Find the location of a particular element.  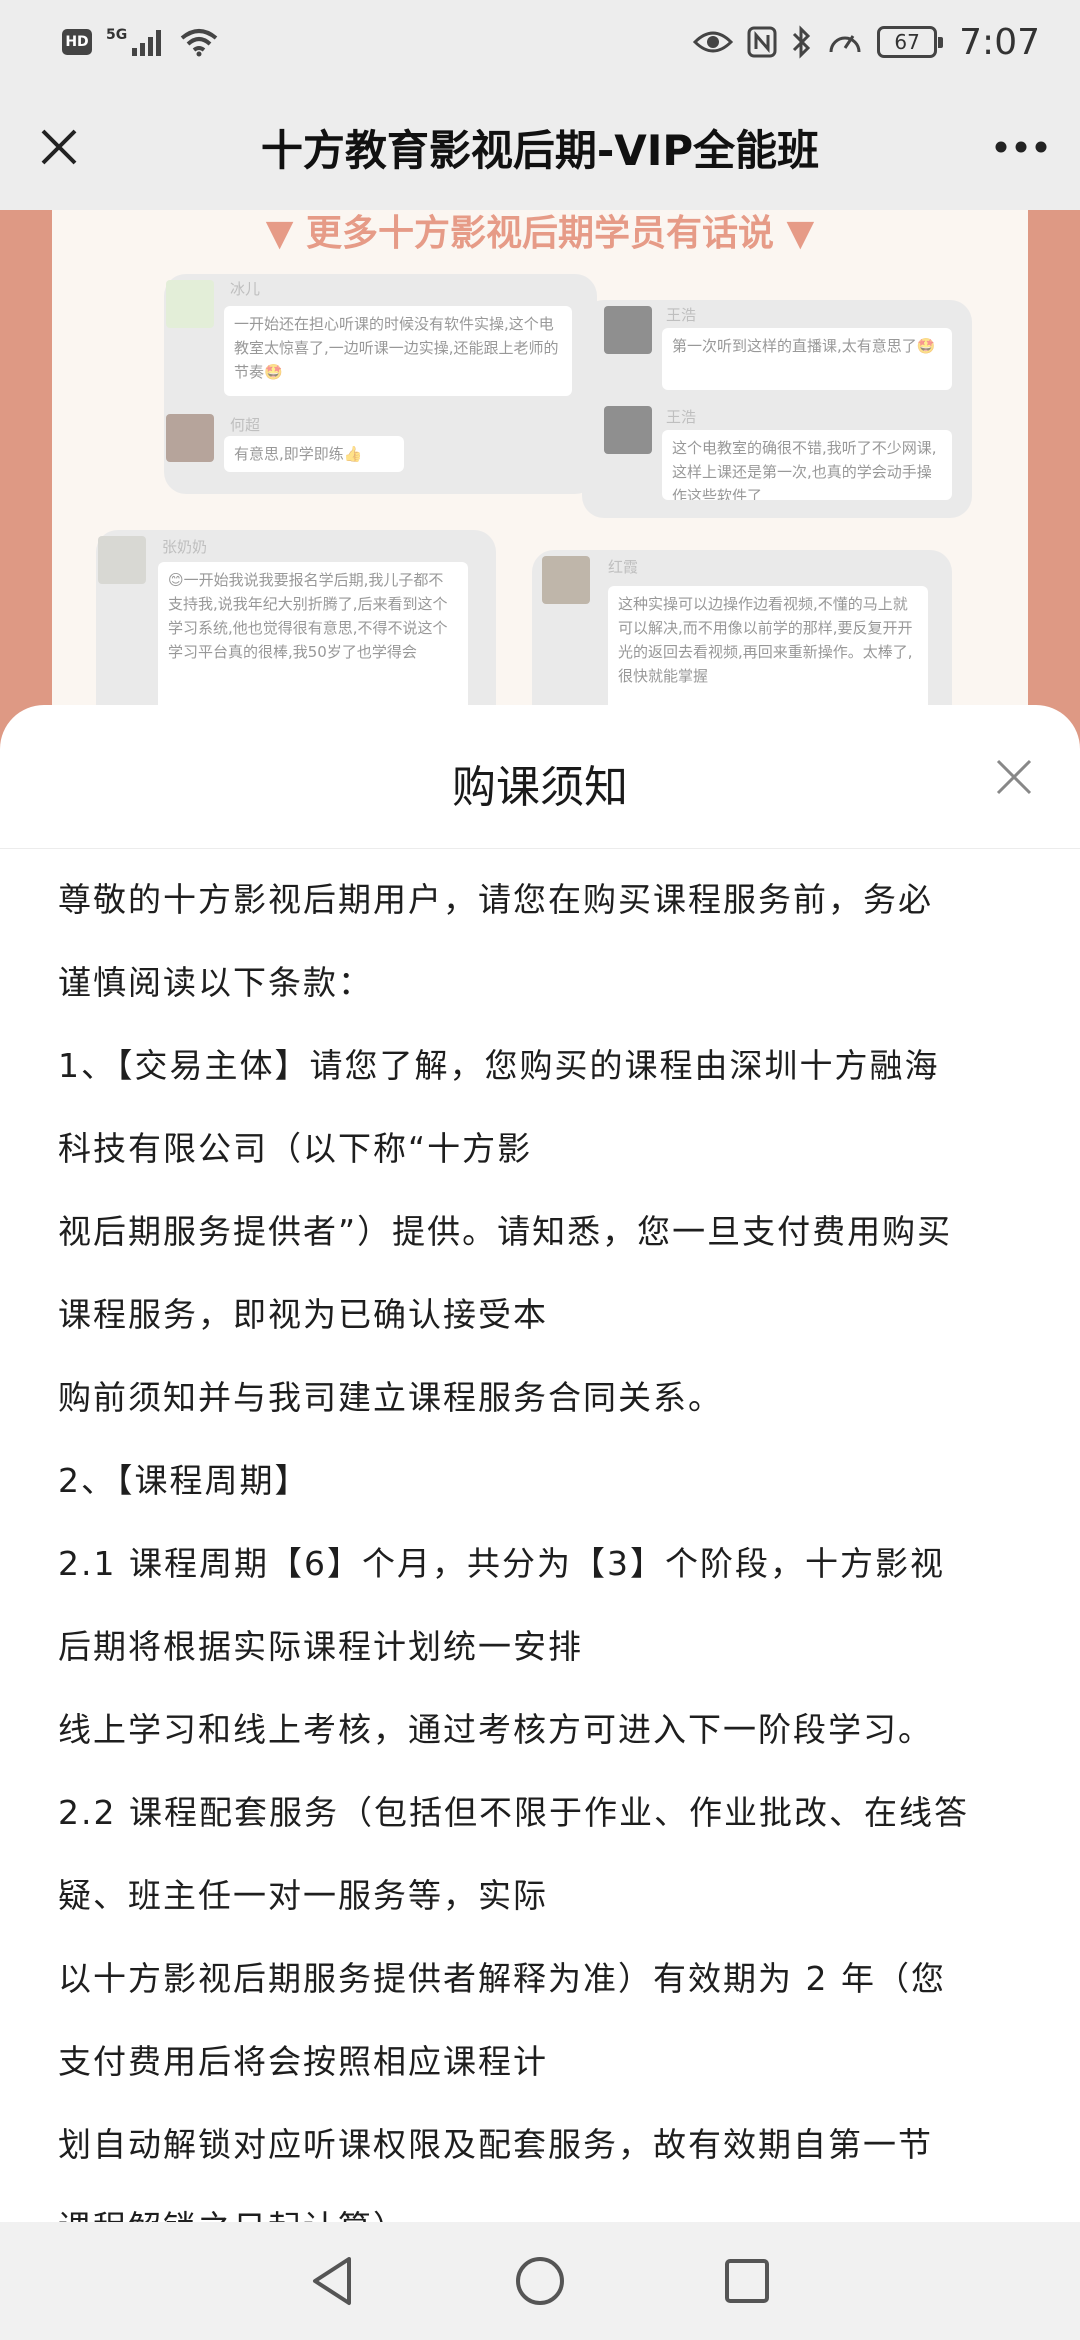

notice-line: 2.1 课程周期【6】个月，共分为【3】个阶段，十方影视 is located at coordinates (501, 1563).